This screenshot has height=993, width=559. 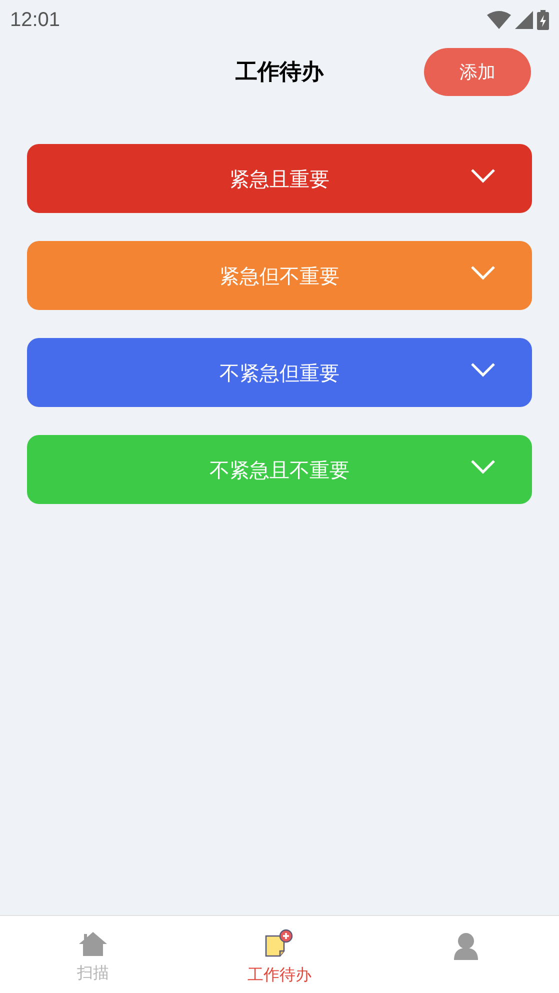 What do you see at coordinates (93, 943) in the screenshot?
I see `home-icon` at bounding box center [93, 943].